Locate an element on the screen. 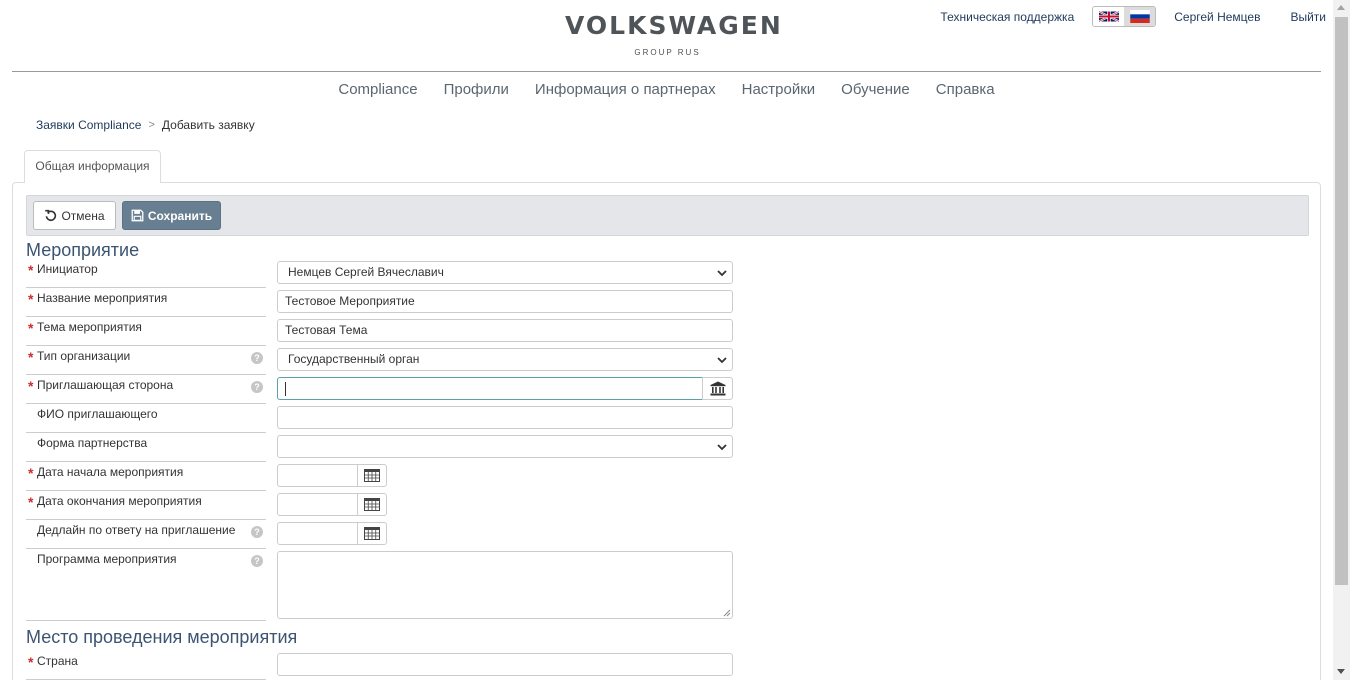 This screenshot has width=1350, height=680. nav-item-partner-info: Информация о партнерах is located at coordinates (625, 90).